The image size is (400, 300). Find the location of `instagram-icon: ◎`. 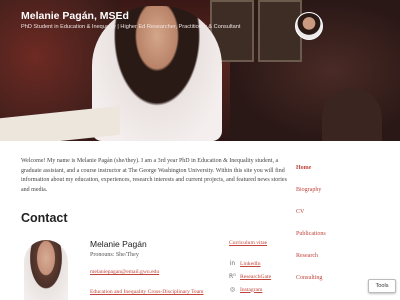

instagram-icon: ◎ is located at coordinates (232, 289).